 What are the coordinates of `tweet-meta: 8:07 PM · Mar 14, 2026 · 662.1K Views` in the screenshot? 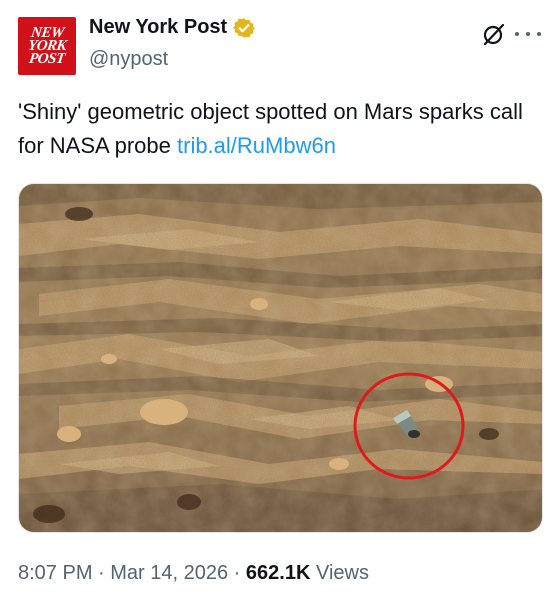 It's located at (193, 573).